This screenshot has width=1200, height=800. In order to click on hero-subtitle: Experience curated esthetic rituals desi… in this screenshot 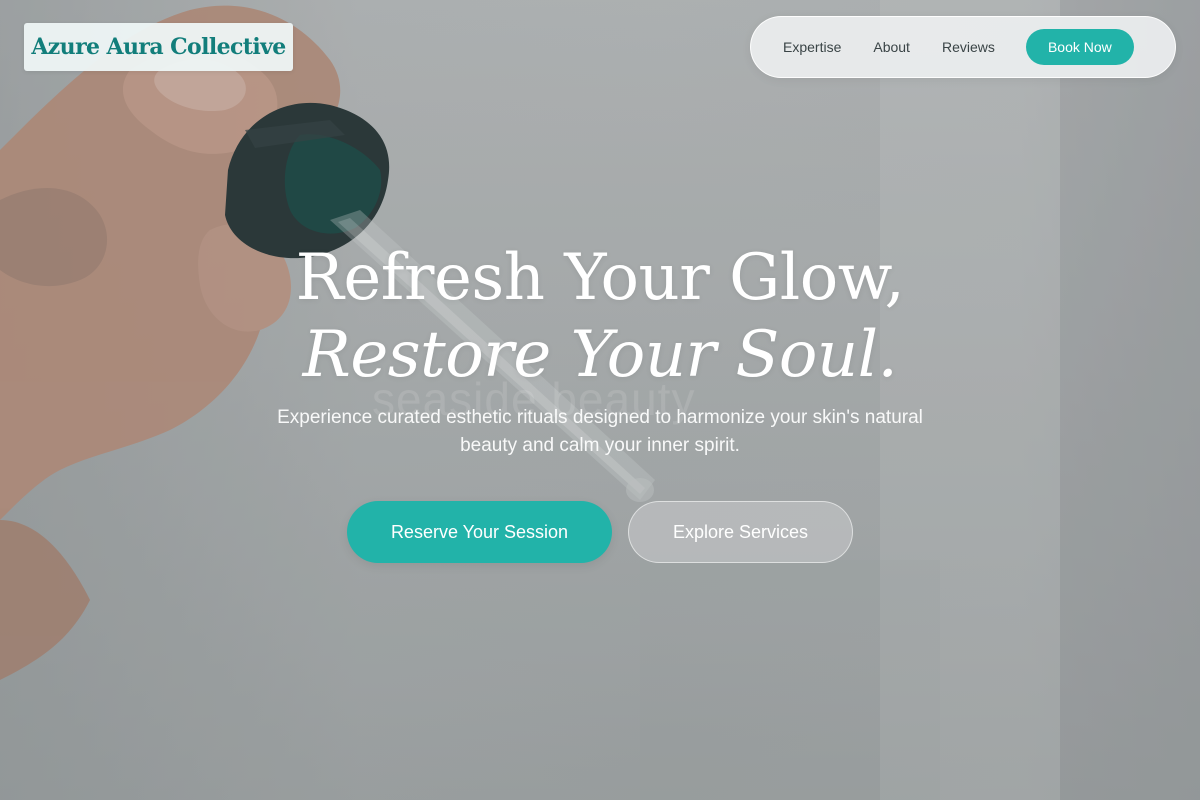, I will do `click(600, 431)`.